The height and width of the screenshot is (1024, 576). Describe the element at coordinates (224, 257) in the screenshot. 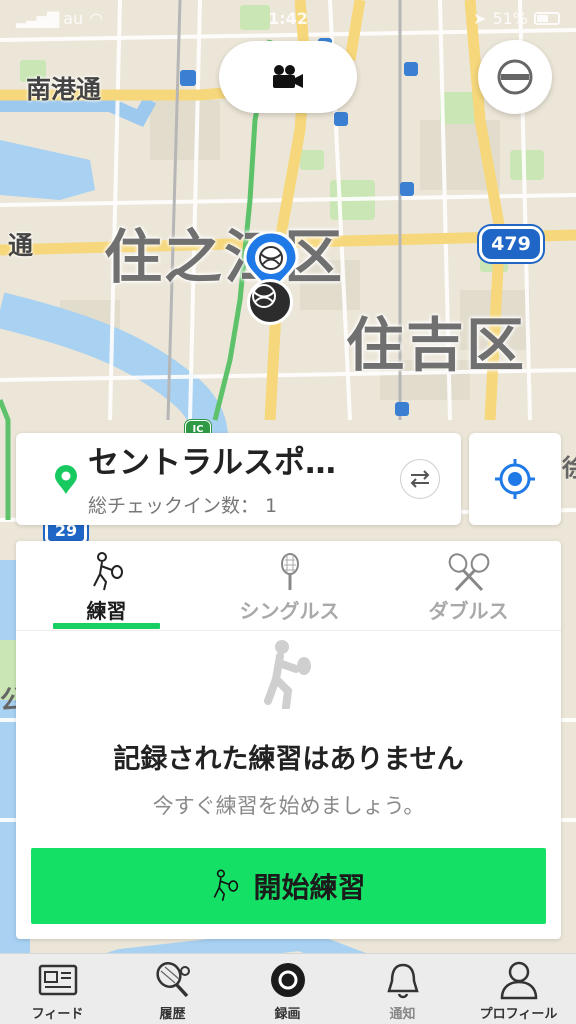

I see `map-district-label-suminoe: 住之江区` at that location.